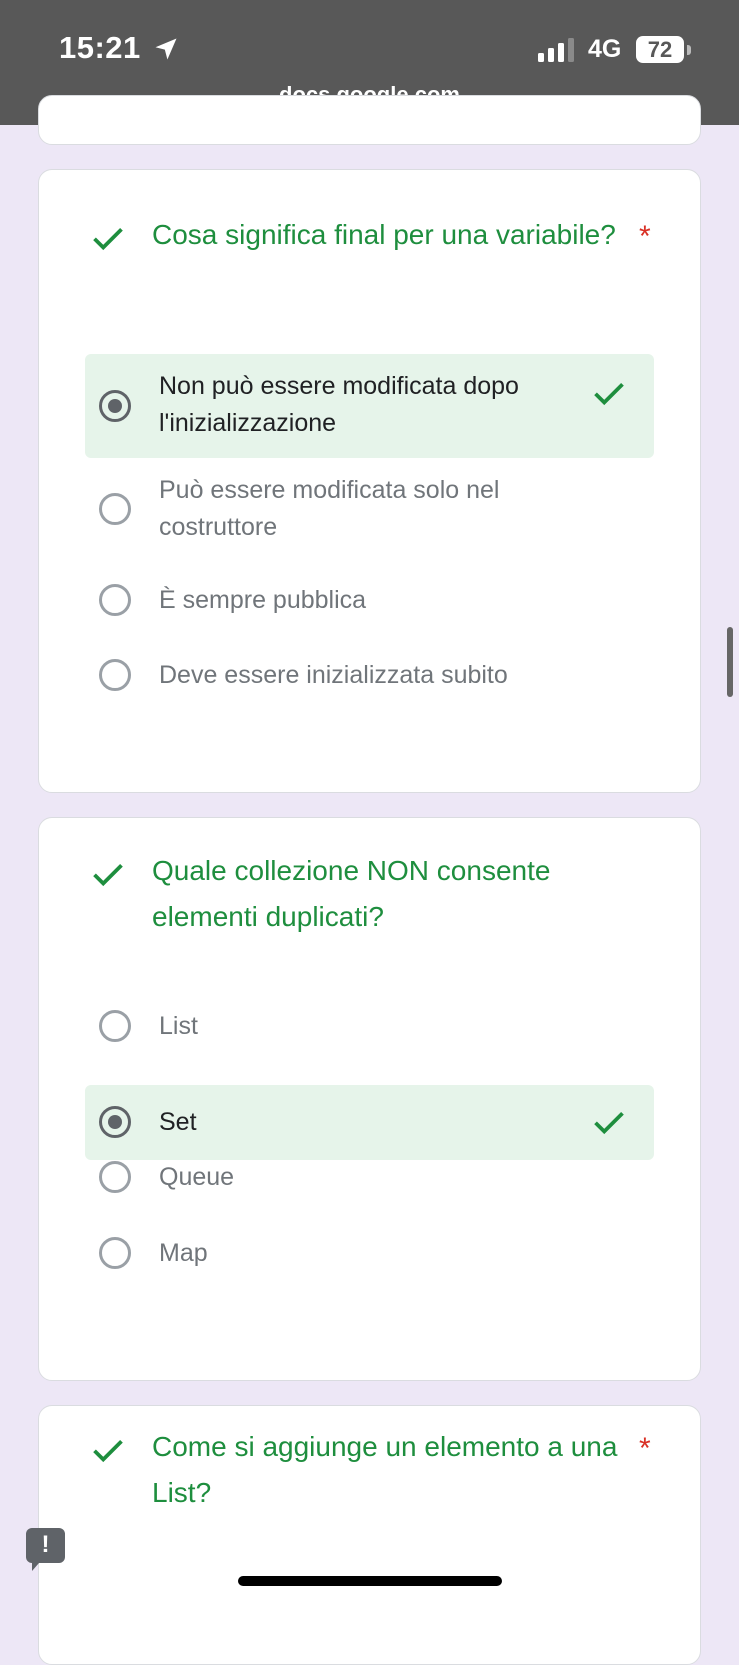  What do you see at coordinates (183, 1253) in the screenshot?
I see `option-label: Map` at bounding box center [183, 1253].